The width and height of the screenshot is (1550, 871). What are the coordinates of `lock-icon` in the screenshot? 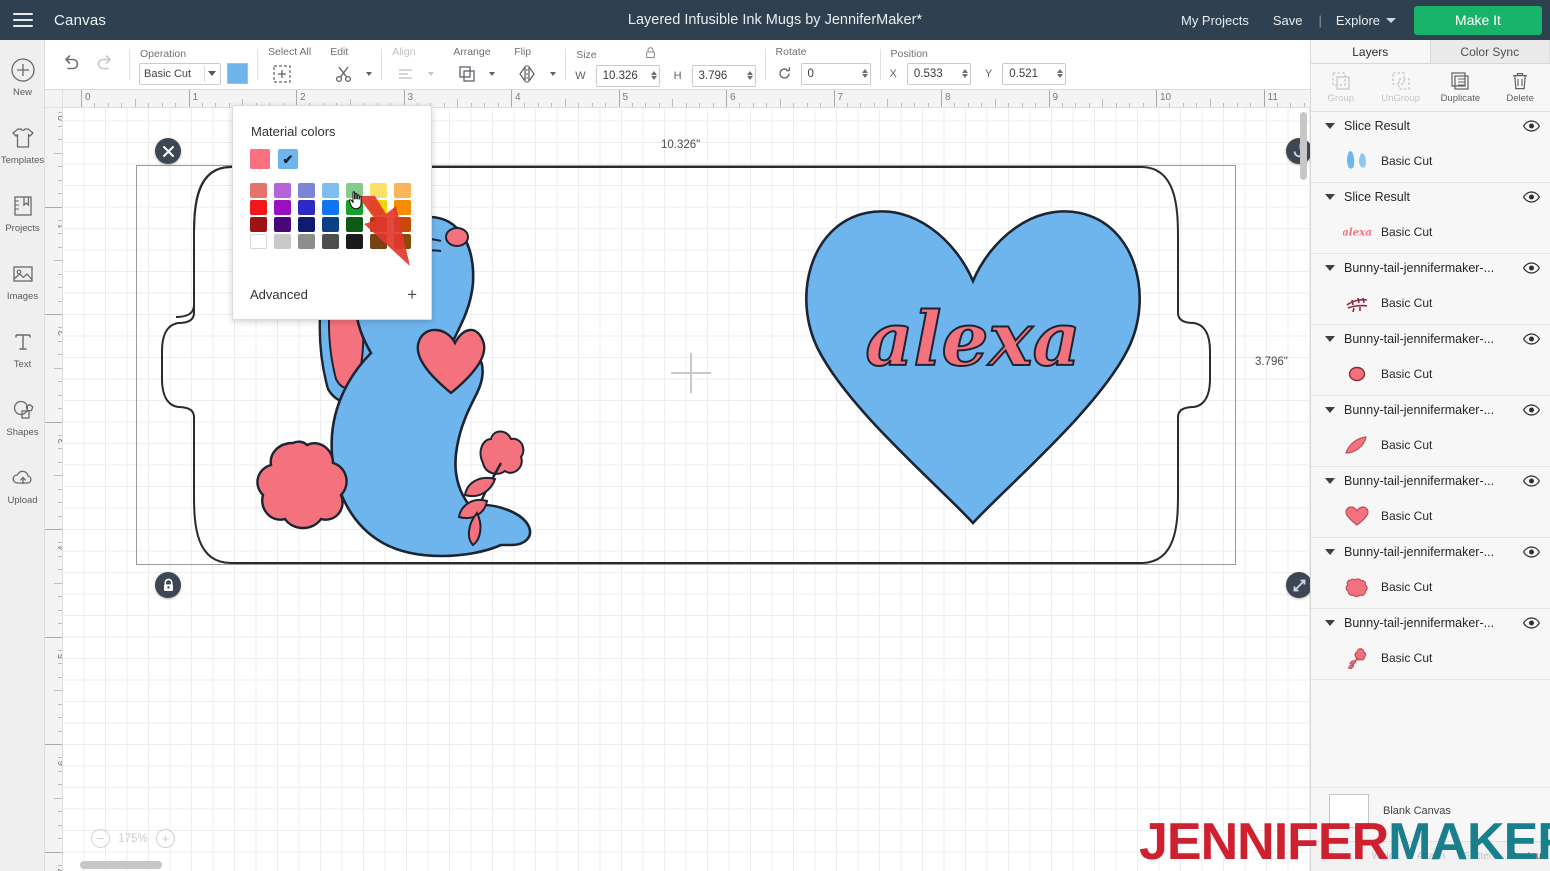 It's located at (650, 55).